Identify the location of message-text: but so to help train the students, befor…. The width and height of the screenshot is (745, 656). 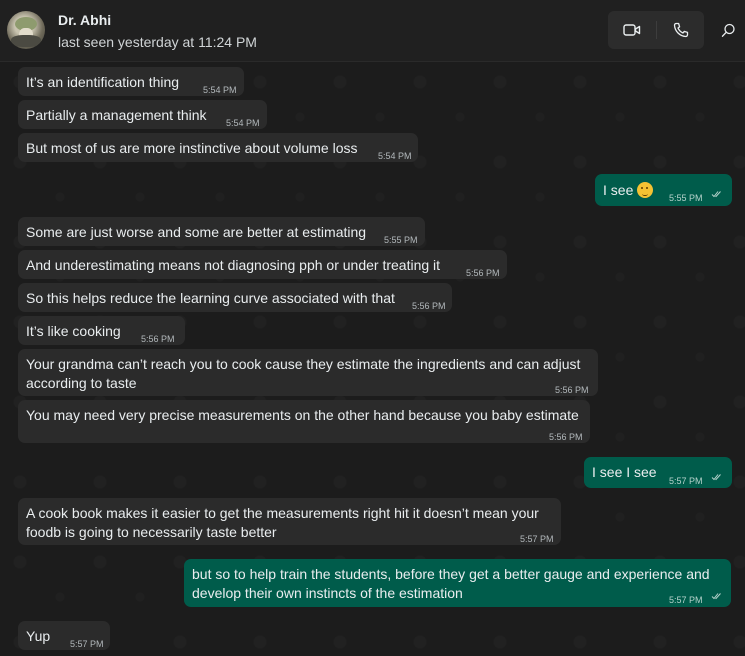
(451, 583).